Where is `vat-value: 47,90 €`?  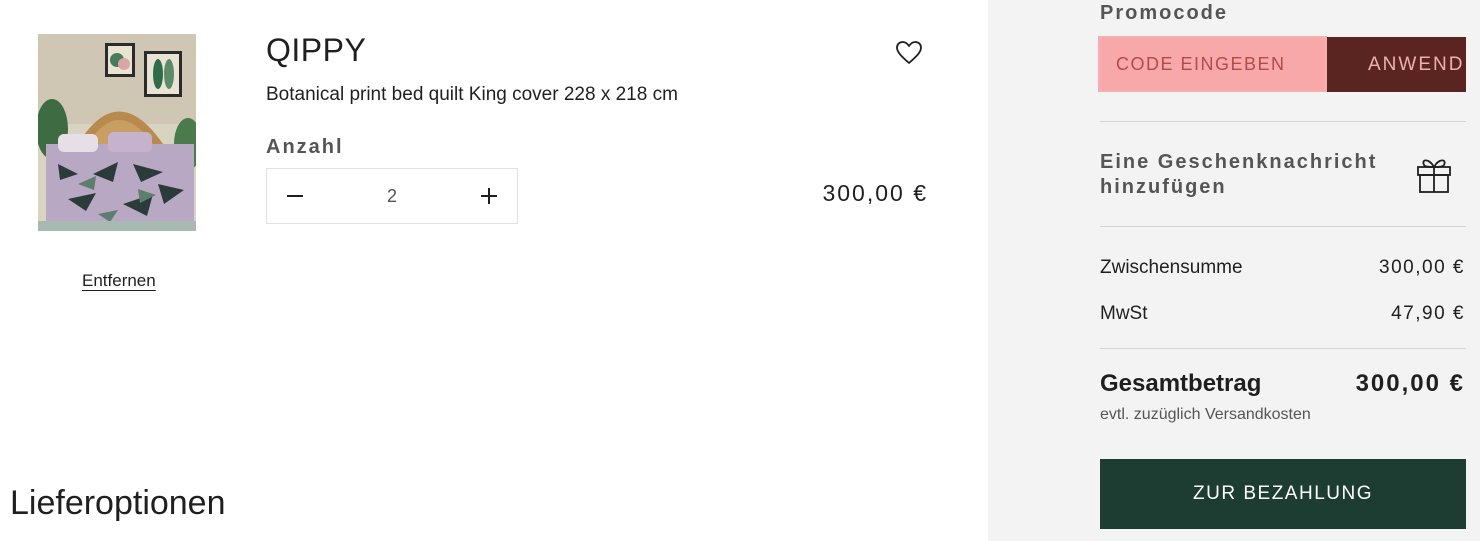 vat-value: 47,90 € is located at coordinates (1428, 313).